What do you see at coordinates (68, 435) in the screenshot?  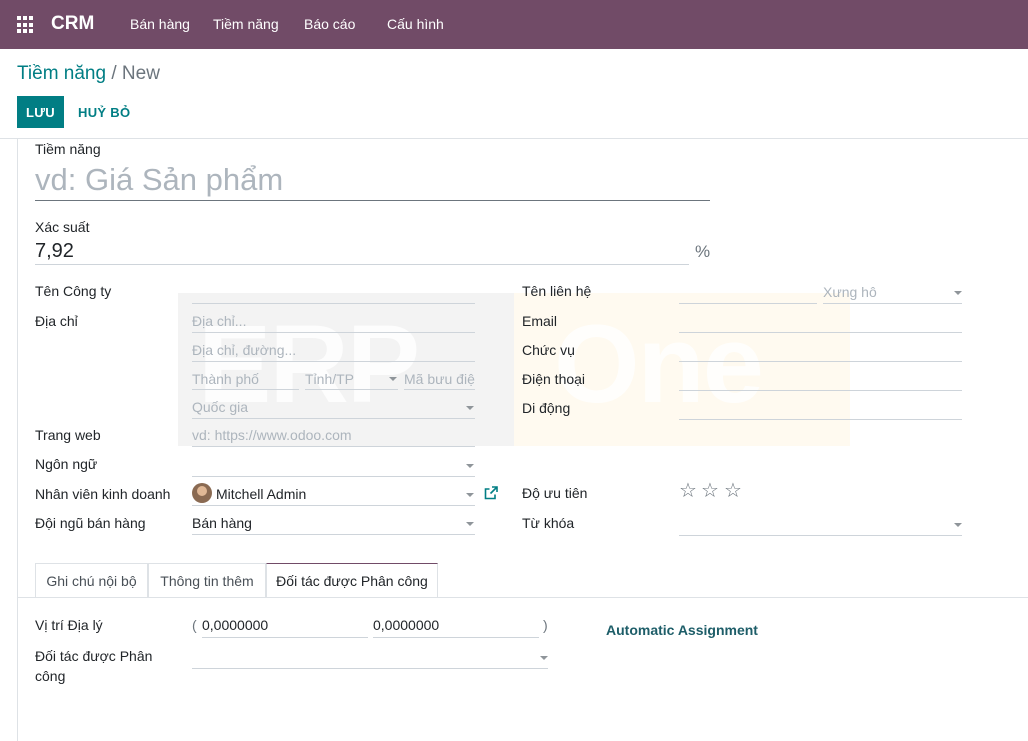 I see `website-label: Trang web` at bounding box center [68, 435].